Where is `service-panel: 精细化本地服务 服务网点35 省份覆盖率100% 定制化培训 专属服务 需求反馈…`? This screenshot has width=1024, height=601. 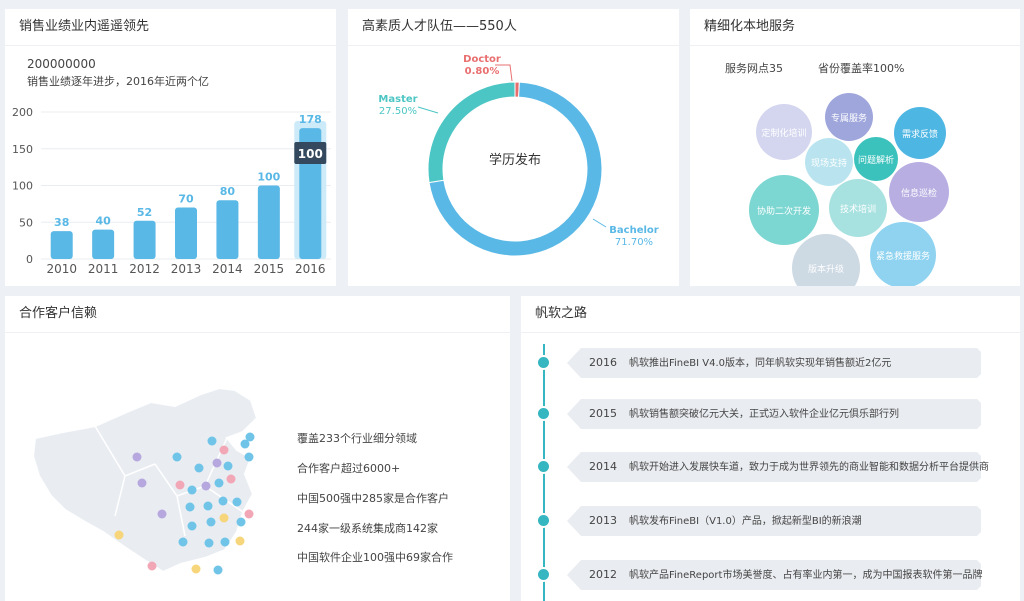
service-panel: 精细化本地服务 服务网点35 省份覆盖率100% 定制化培训 专属服务 需求反馈… is located at coordinates (855, 147).